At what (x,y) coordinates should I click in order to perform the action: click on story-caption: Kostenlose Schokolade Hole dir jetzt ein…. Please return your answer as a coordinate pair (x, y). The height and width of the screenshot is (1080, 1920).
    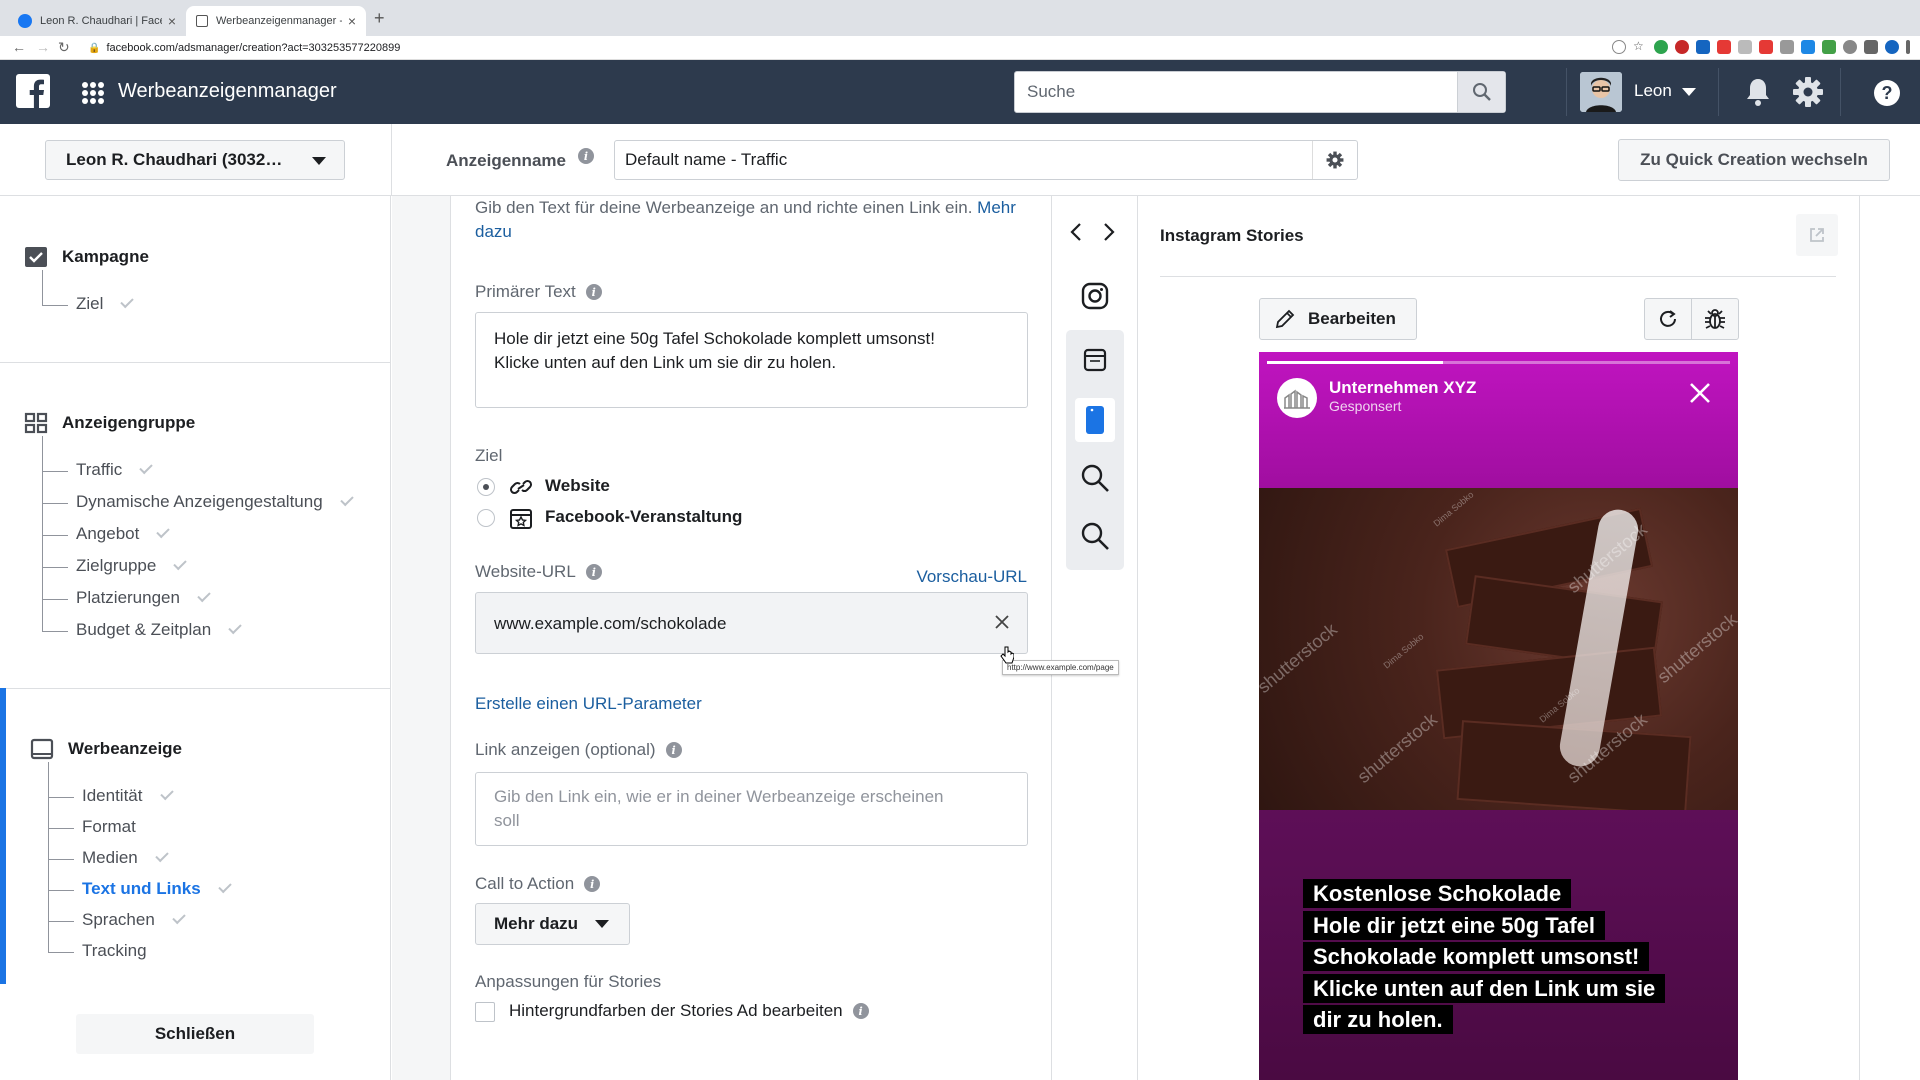
    Looking at the image, I should click on (1513, 957).